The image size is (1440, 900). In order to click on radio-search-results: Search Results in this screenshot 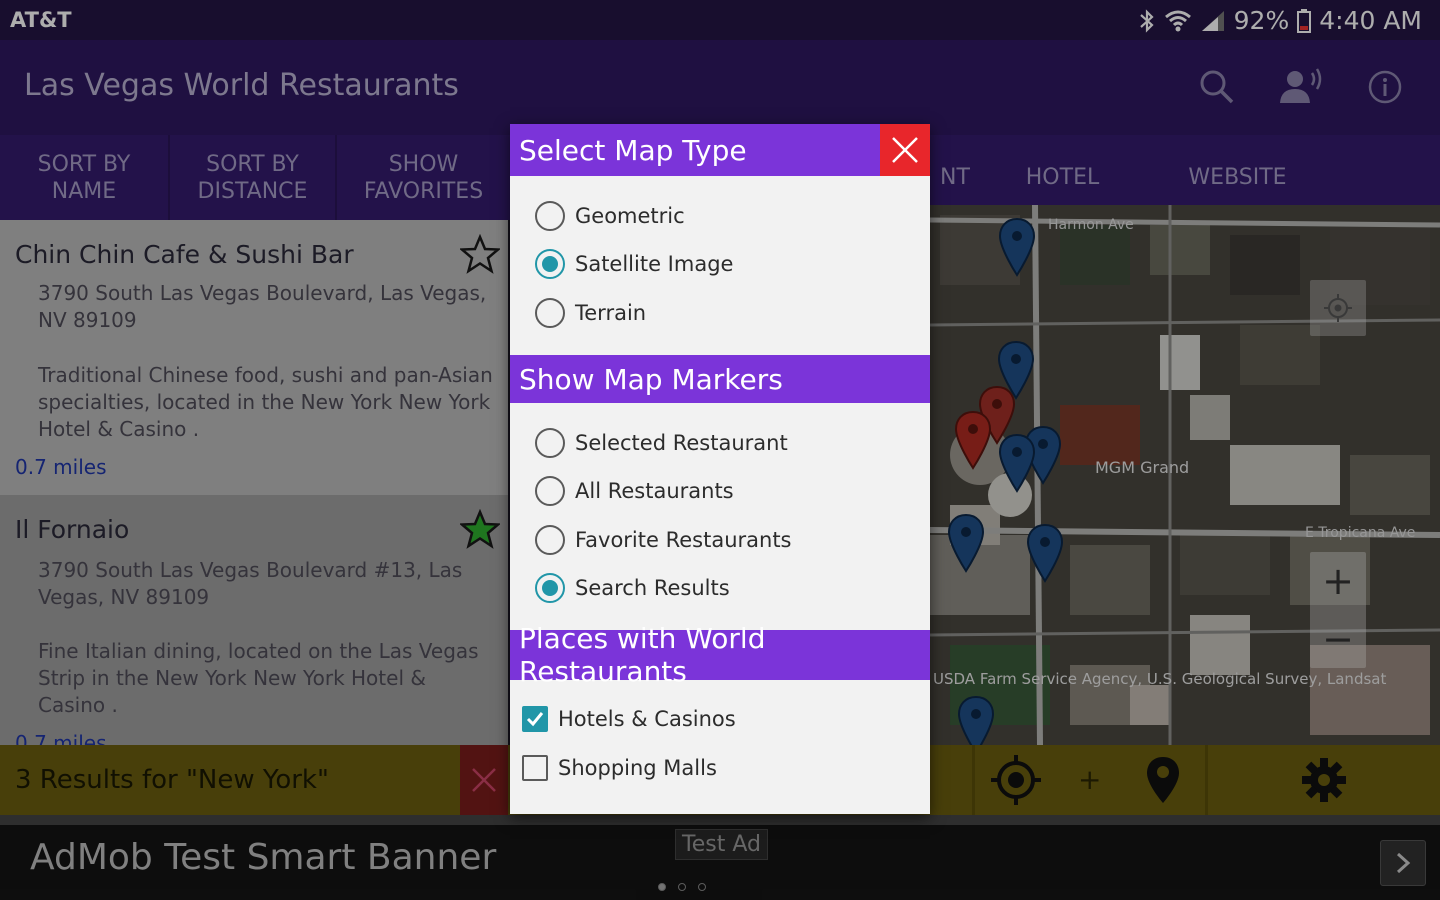, I will do `click(632, 588)`.